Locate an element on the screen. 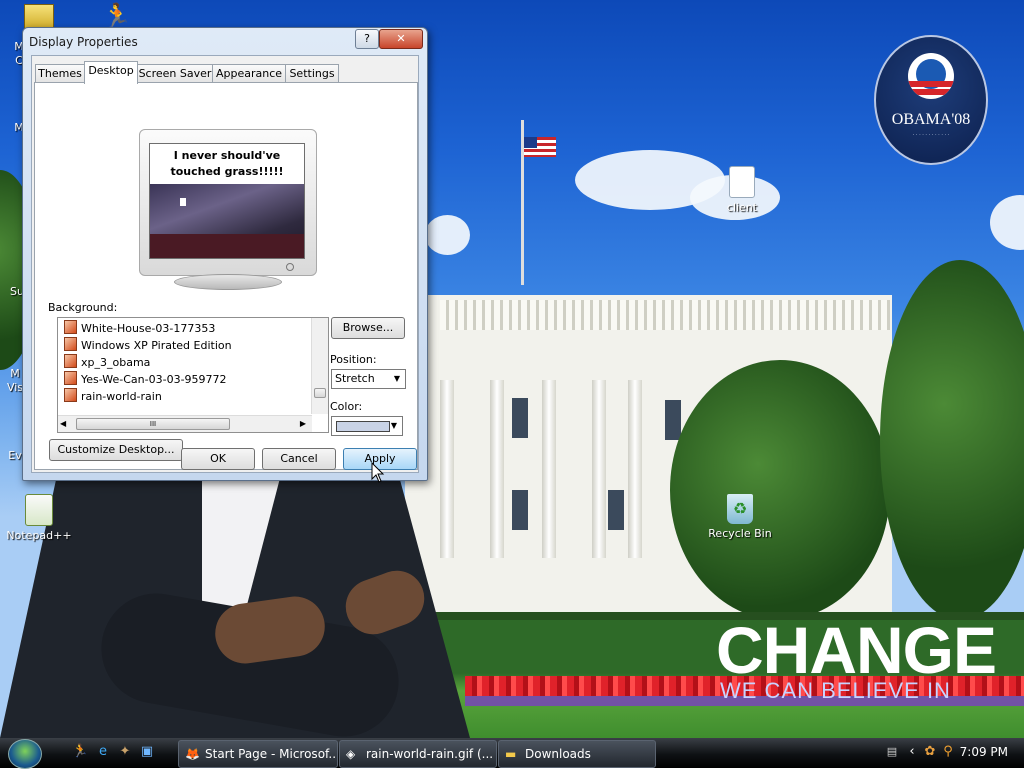 Image resolution: width=1024 pixels, height=769 pixels. obama-logo: OBAMA'08 · · · · · · · · · · · · is located at coordinates (931, 100).